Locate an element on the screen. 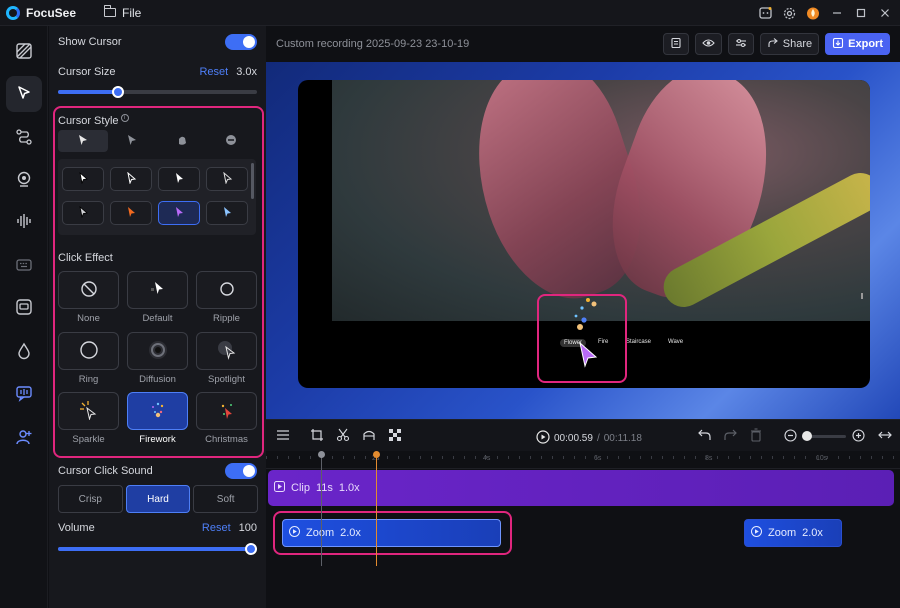 The height and width of the screenshot is (608, 900). trim-marker-handle is located at coordinates (321, 454).